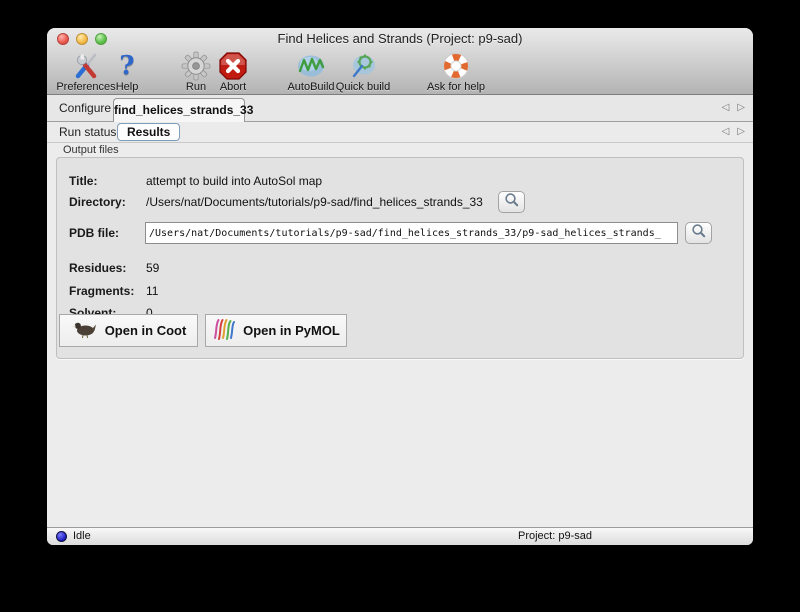 This screenshot has width=800, height=612. I want to click on residues-row: Residues: 59, so click(400, 268).